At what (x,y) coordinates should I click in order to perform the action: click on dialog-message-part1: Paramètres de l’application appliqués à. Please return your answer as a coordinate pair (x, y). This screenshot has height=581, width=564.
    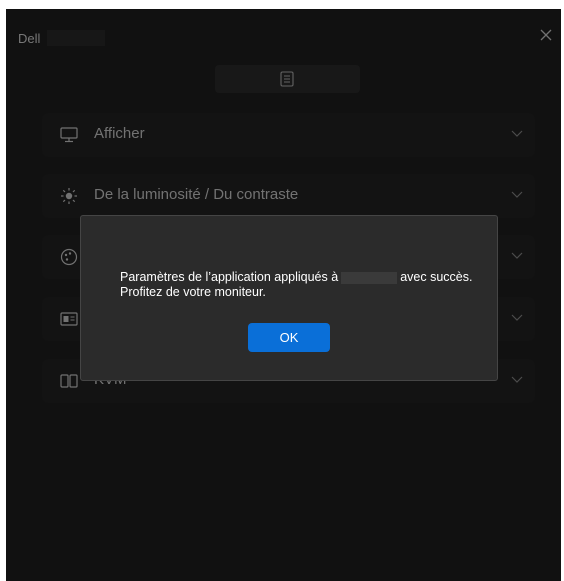
    Looking at the image, I should click on (229, 277).